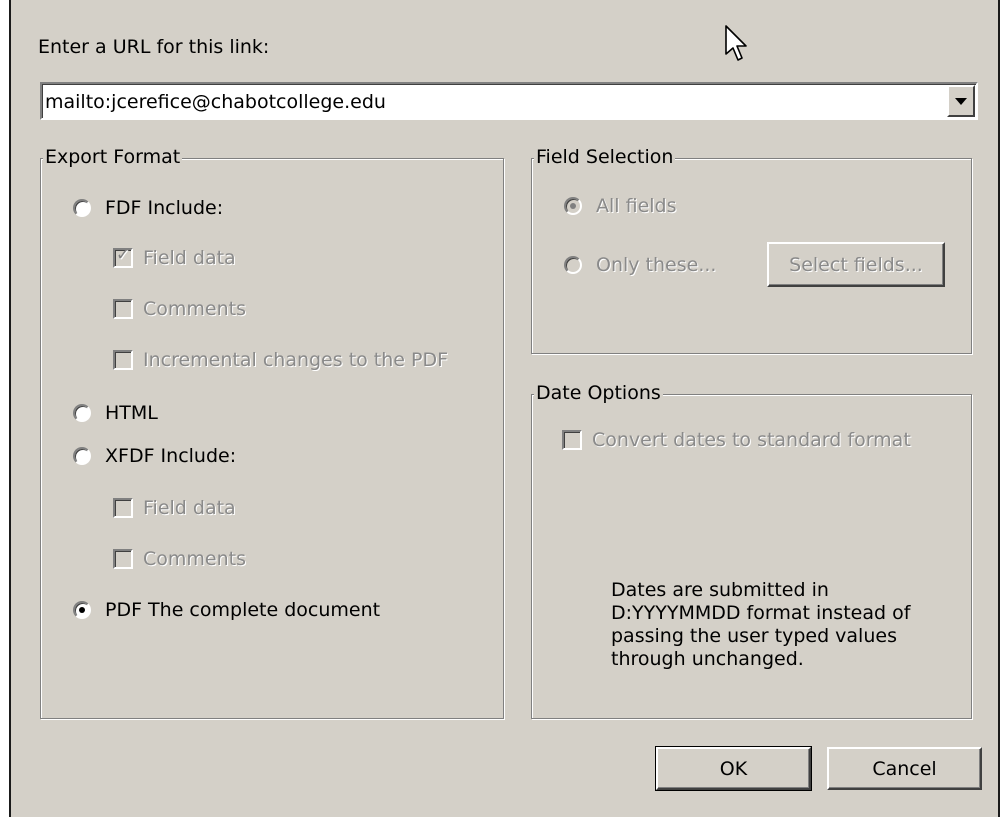 Image resolution: width=1004 pixels, height=817 pixels. Describe the element at coordinates (82, 413) in the screenshot. I see `html-radio` at that location.